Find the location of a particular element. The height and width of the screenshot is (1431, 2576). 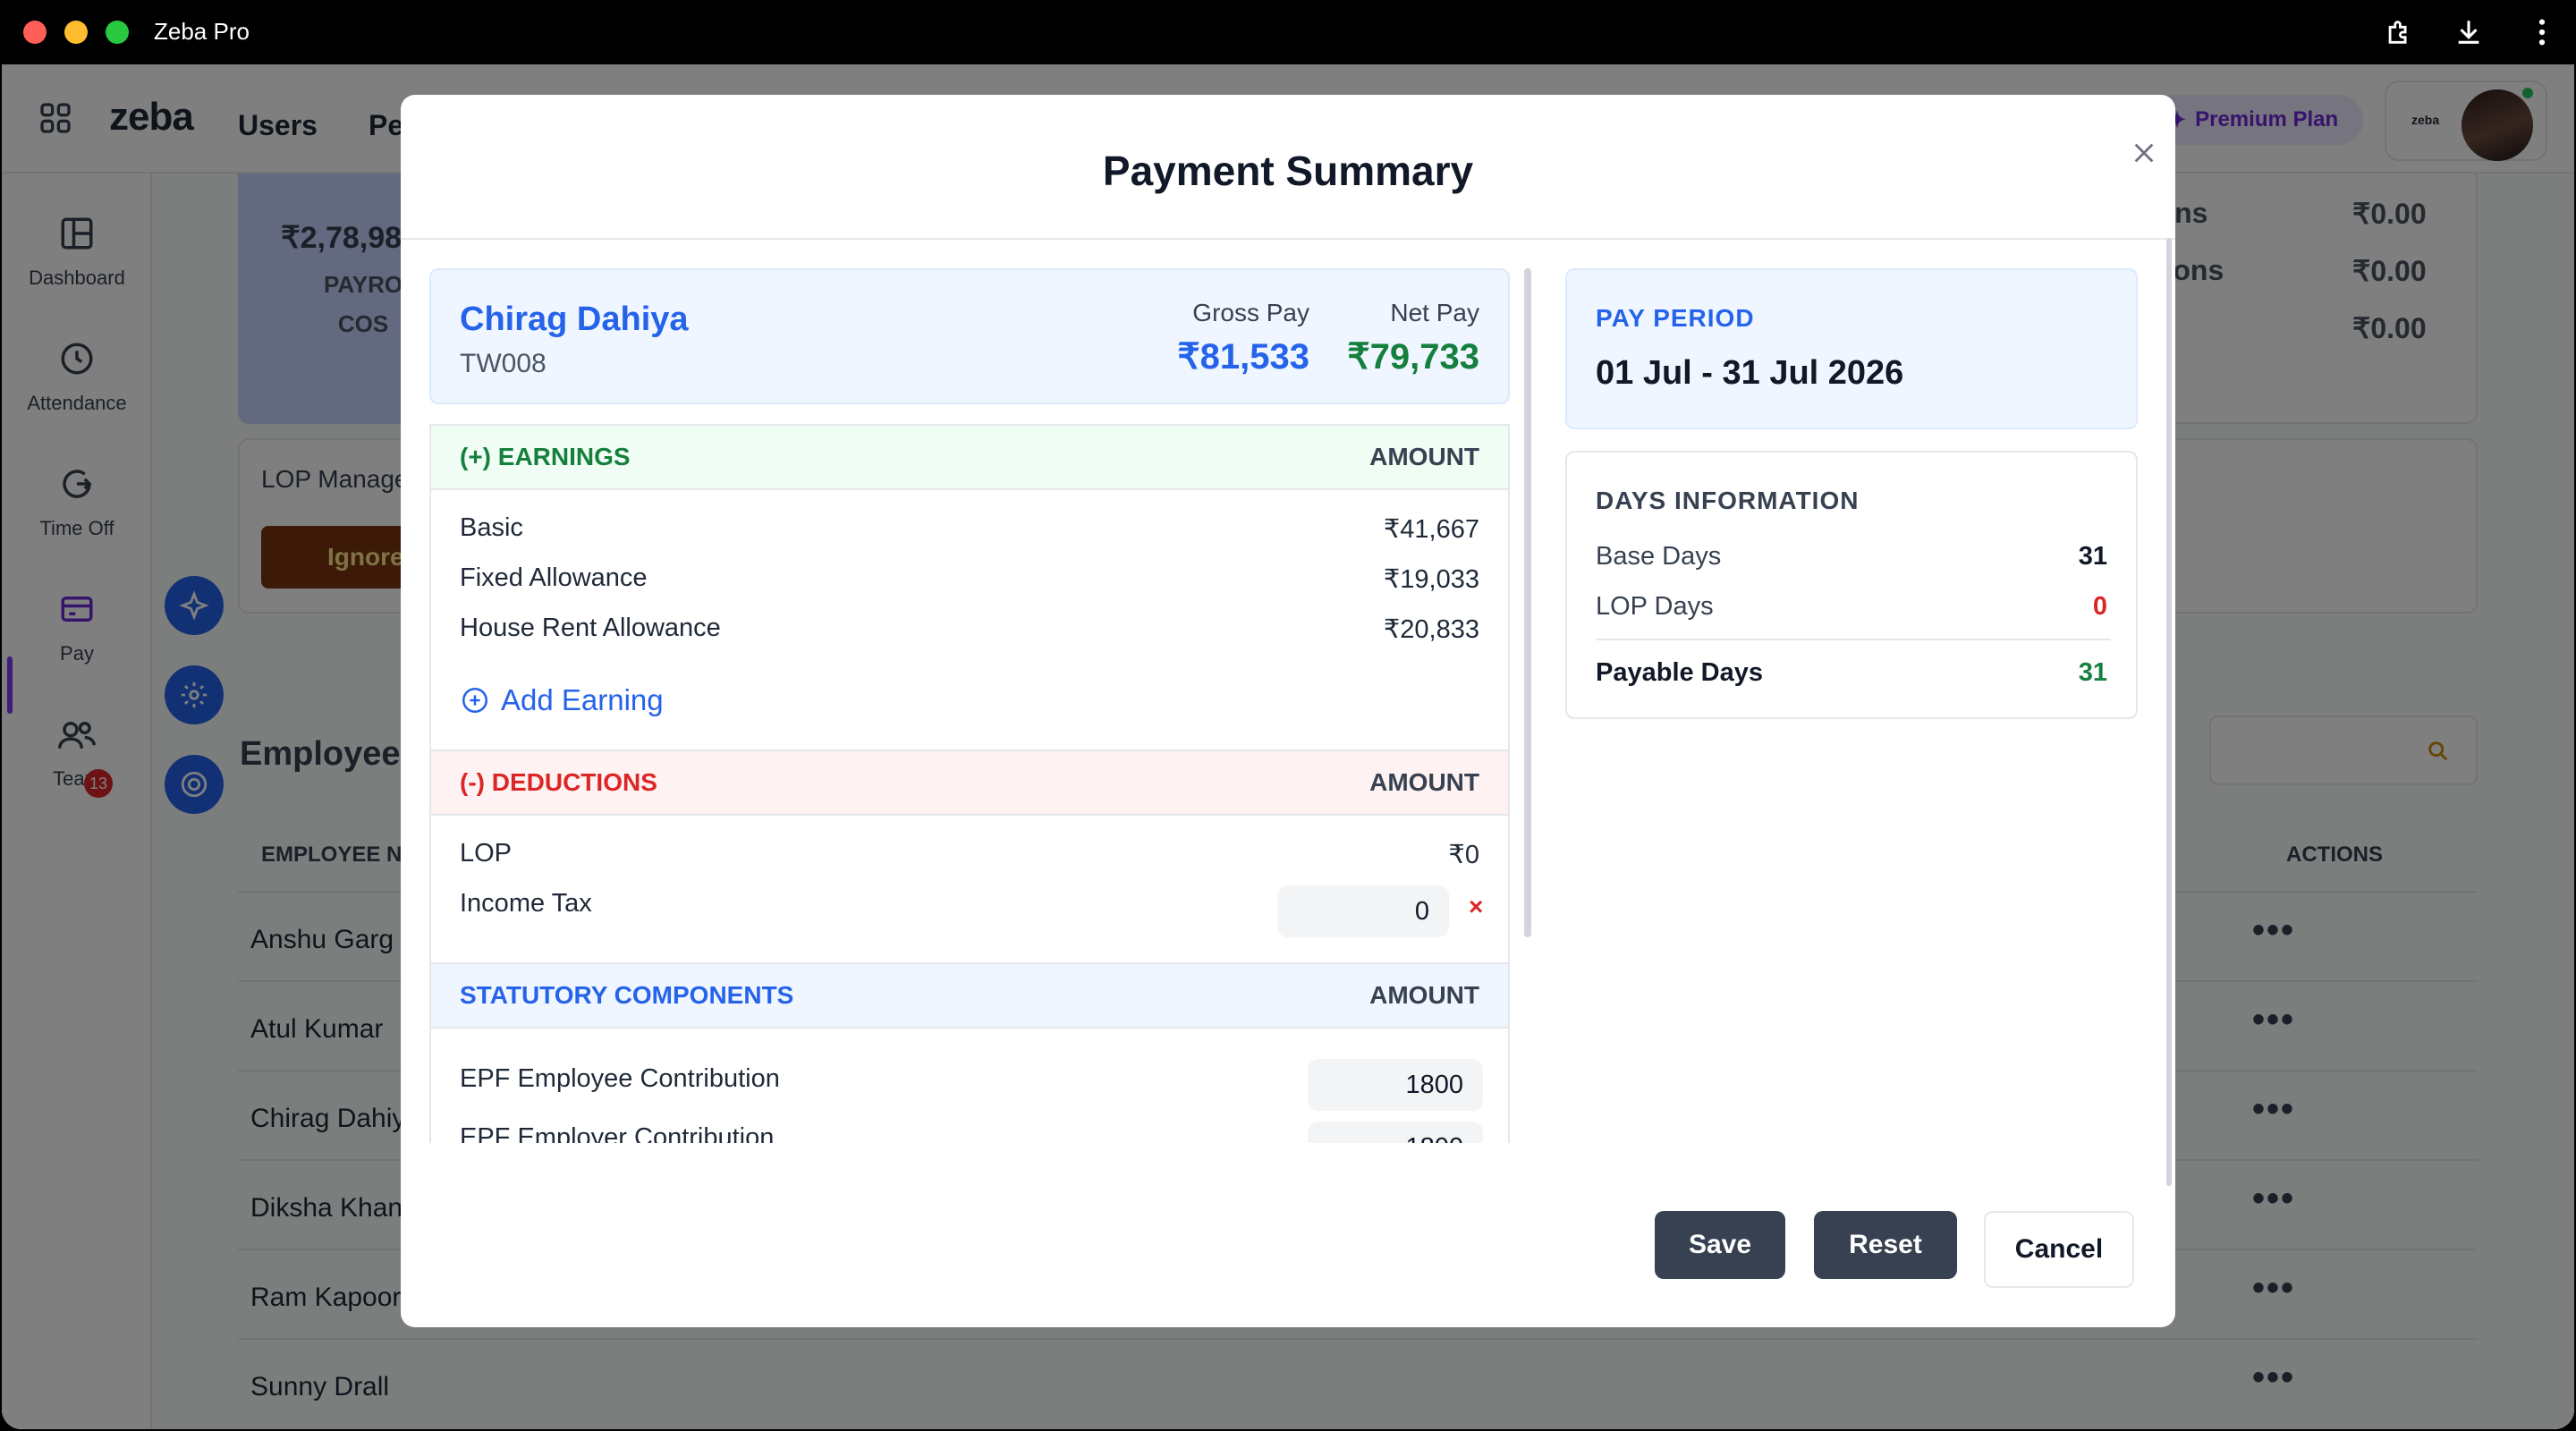

lop-days-label: LOP Days is located at coordinates (1655, 607).